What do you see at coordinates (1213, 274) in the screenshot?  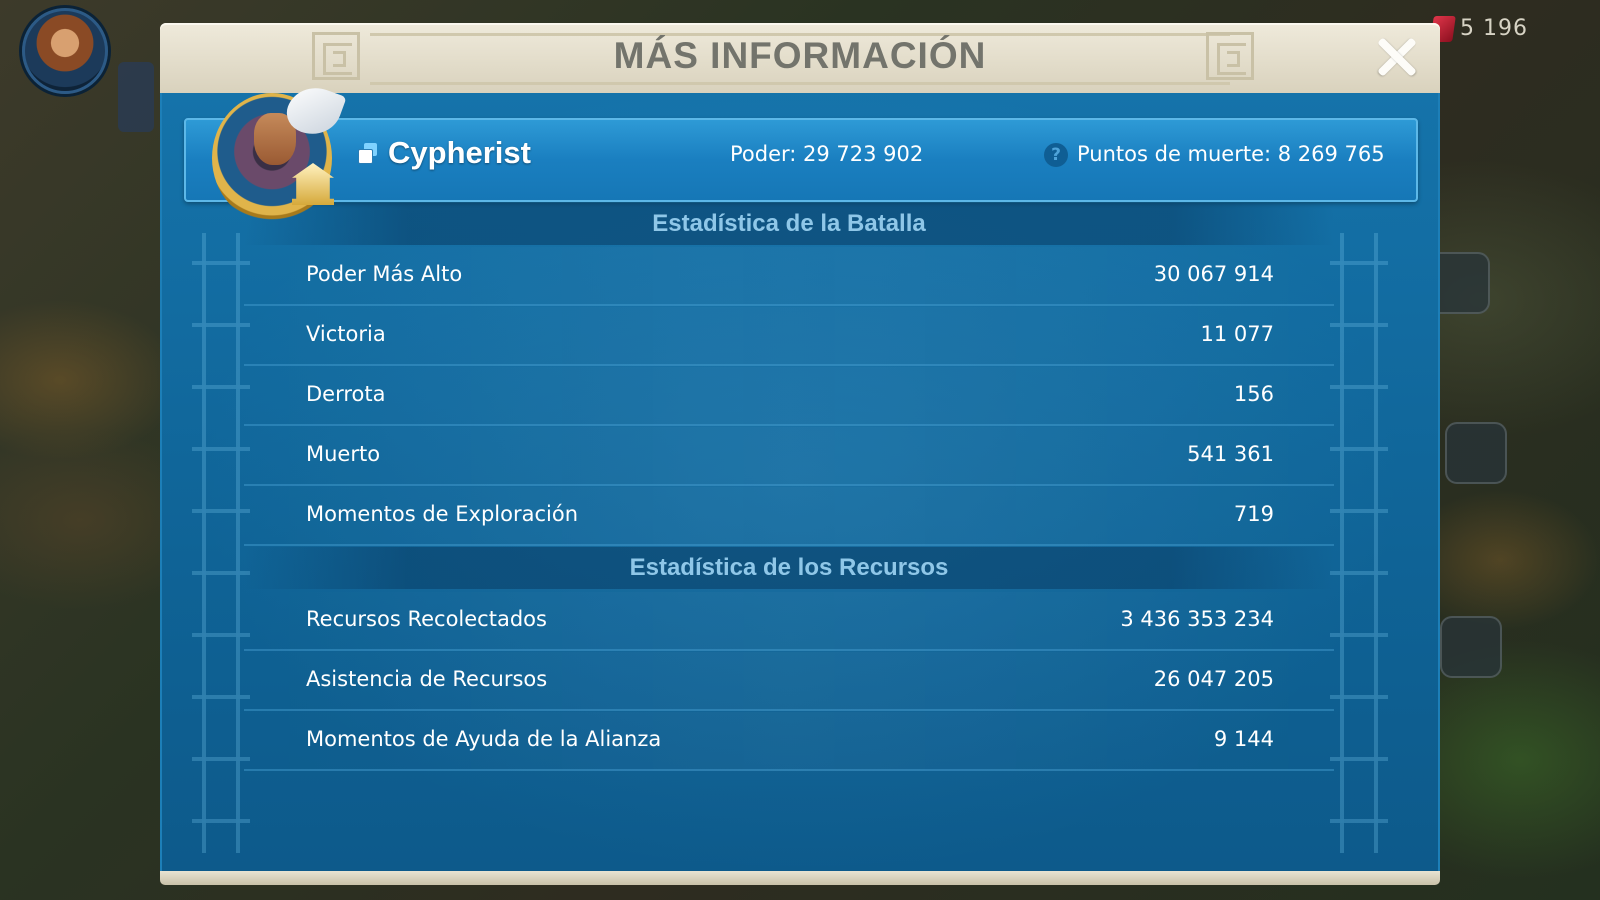 I see `stat-value: 30 067 914` at bounding box center [1213, 274].